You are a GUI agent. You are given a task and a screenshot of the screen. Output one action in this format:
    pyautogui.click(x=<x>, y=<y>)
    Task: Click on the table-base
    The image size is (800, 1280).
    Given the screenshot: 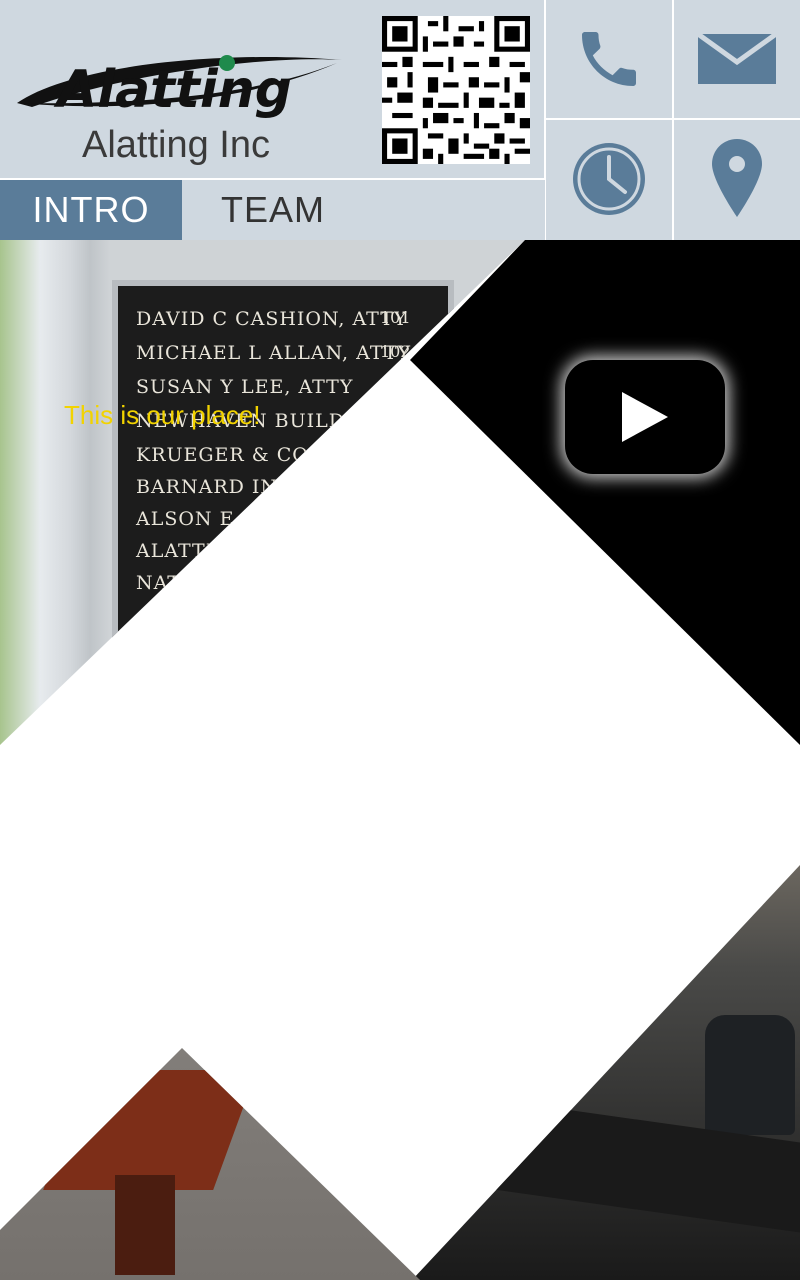 What is the action you would take?
    pyautogui.click(x=145, y=1225)
    